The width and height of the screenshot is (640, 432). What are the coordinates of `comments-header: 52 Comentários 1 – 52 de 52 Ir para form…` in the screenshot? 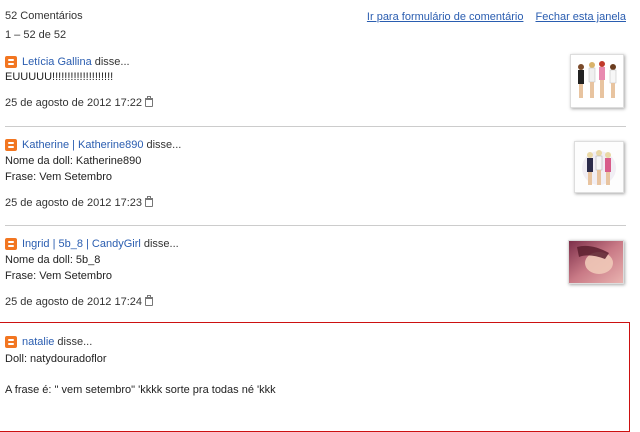 It's located at (320, 23).